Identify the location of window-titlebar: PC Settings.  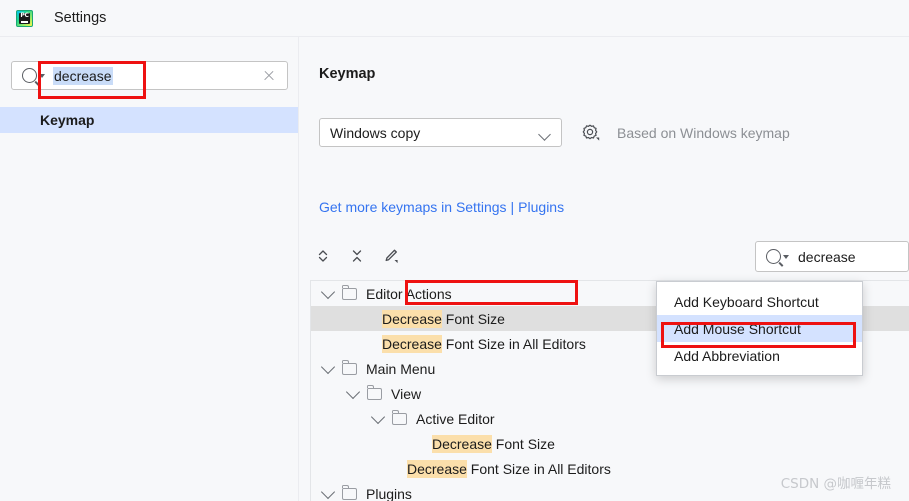
(454, 18).